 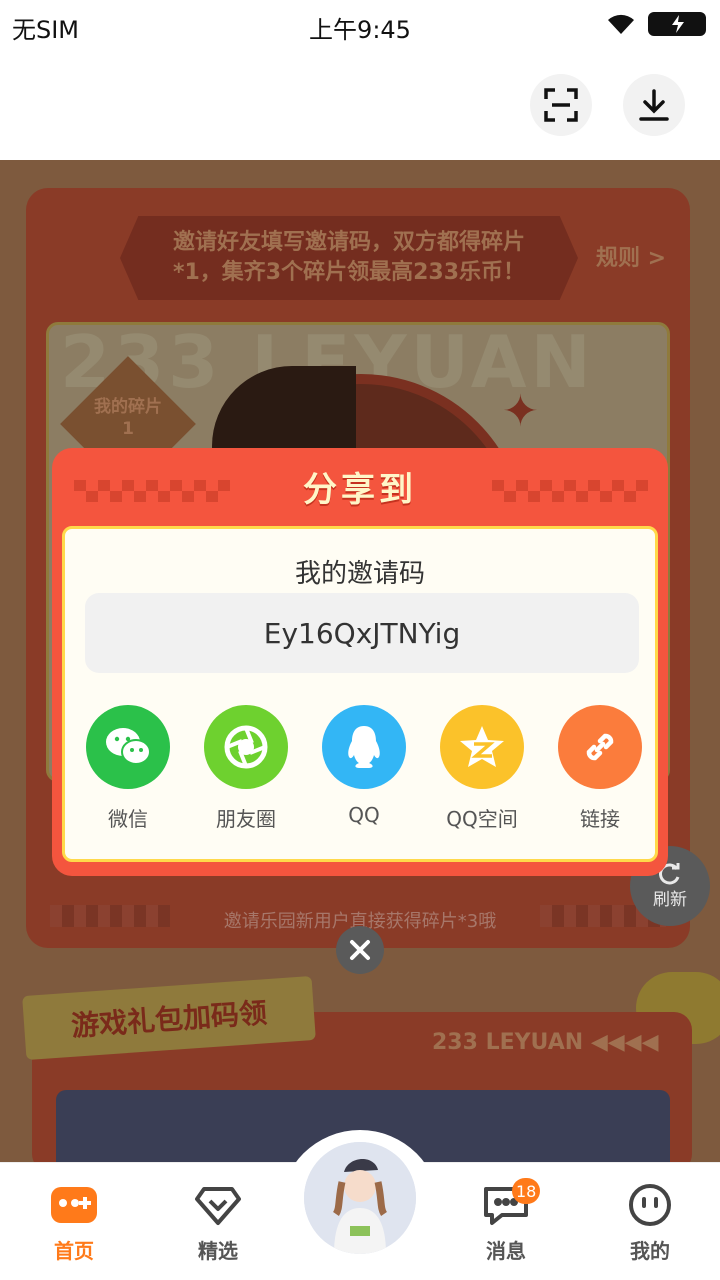 What do you see at coordinates (364, 747) in the screenshot?
I see `qq-icon` at bounding box center [364, 747].